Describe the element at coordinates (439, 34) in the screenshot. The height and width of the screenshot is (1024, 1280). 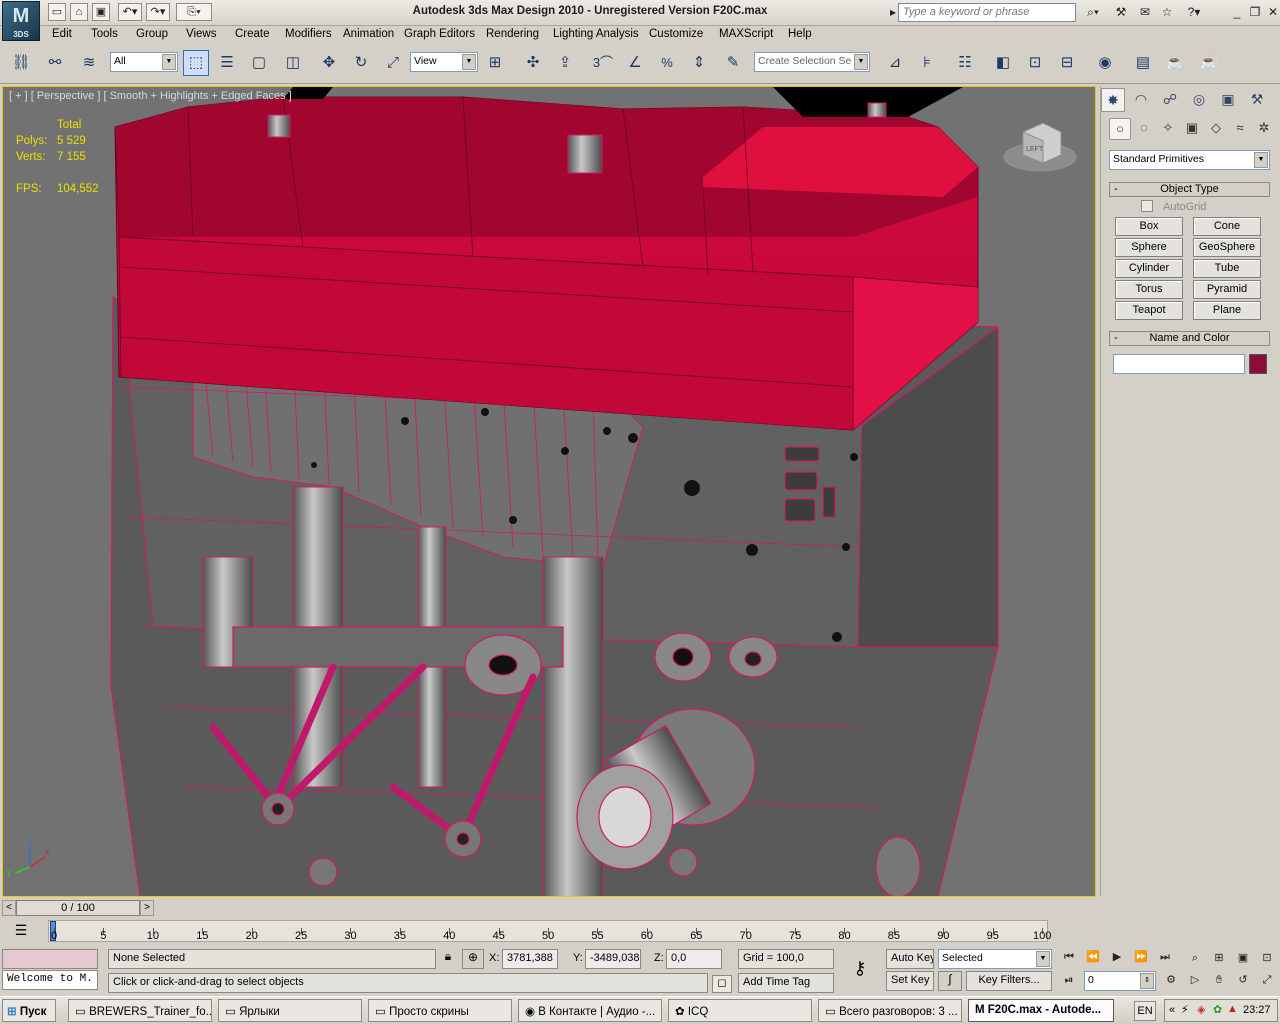
I see `menu-graph-editors: Graph Editors` at that location.